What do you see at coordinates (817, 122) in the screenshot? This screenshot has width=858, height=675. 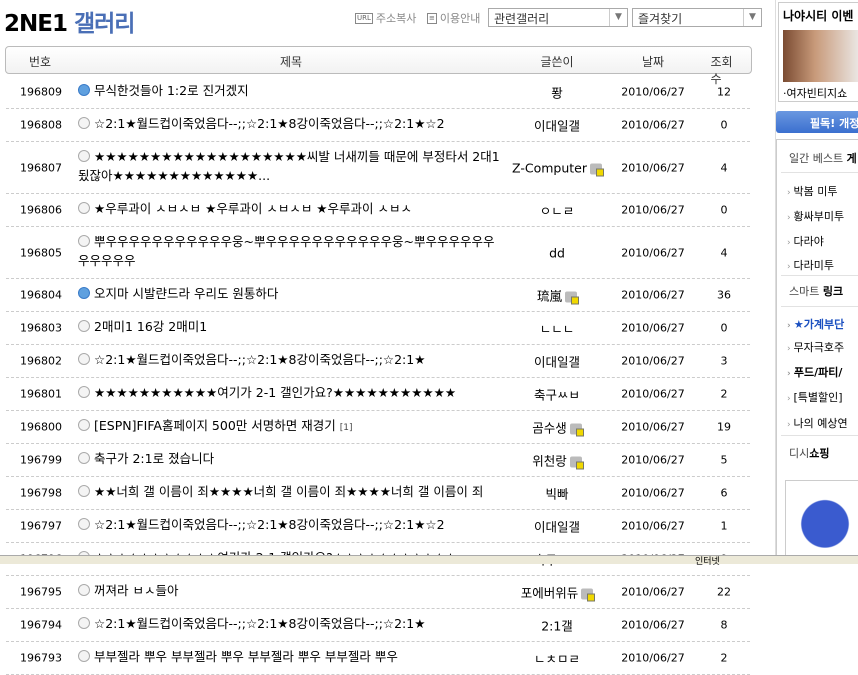 I see `notice-button: 필독! 개정` at bounding box center [817, 122].